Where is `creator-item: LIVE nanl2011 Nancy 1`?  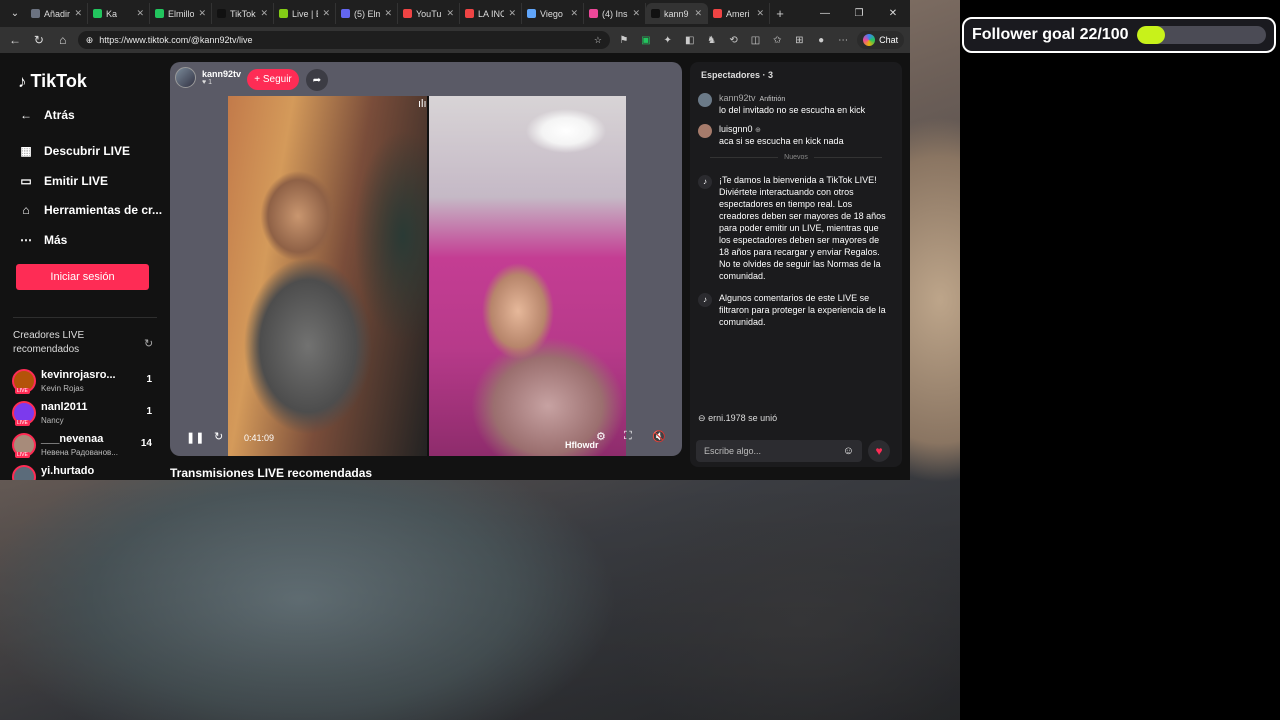
creator-item: LIVE nanl2011 Nancy 1 is located at coordinates (85, 414).